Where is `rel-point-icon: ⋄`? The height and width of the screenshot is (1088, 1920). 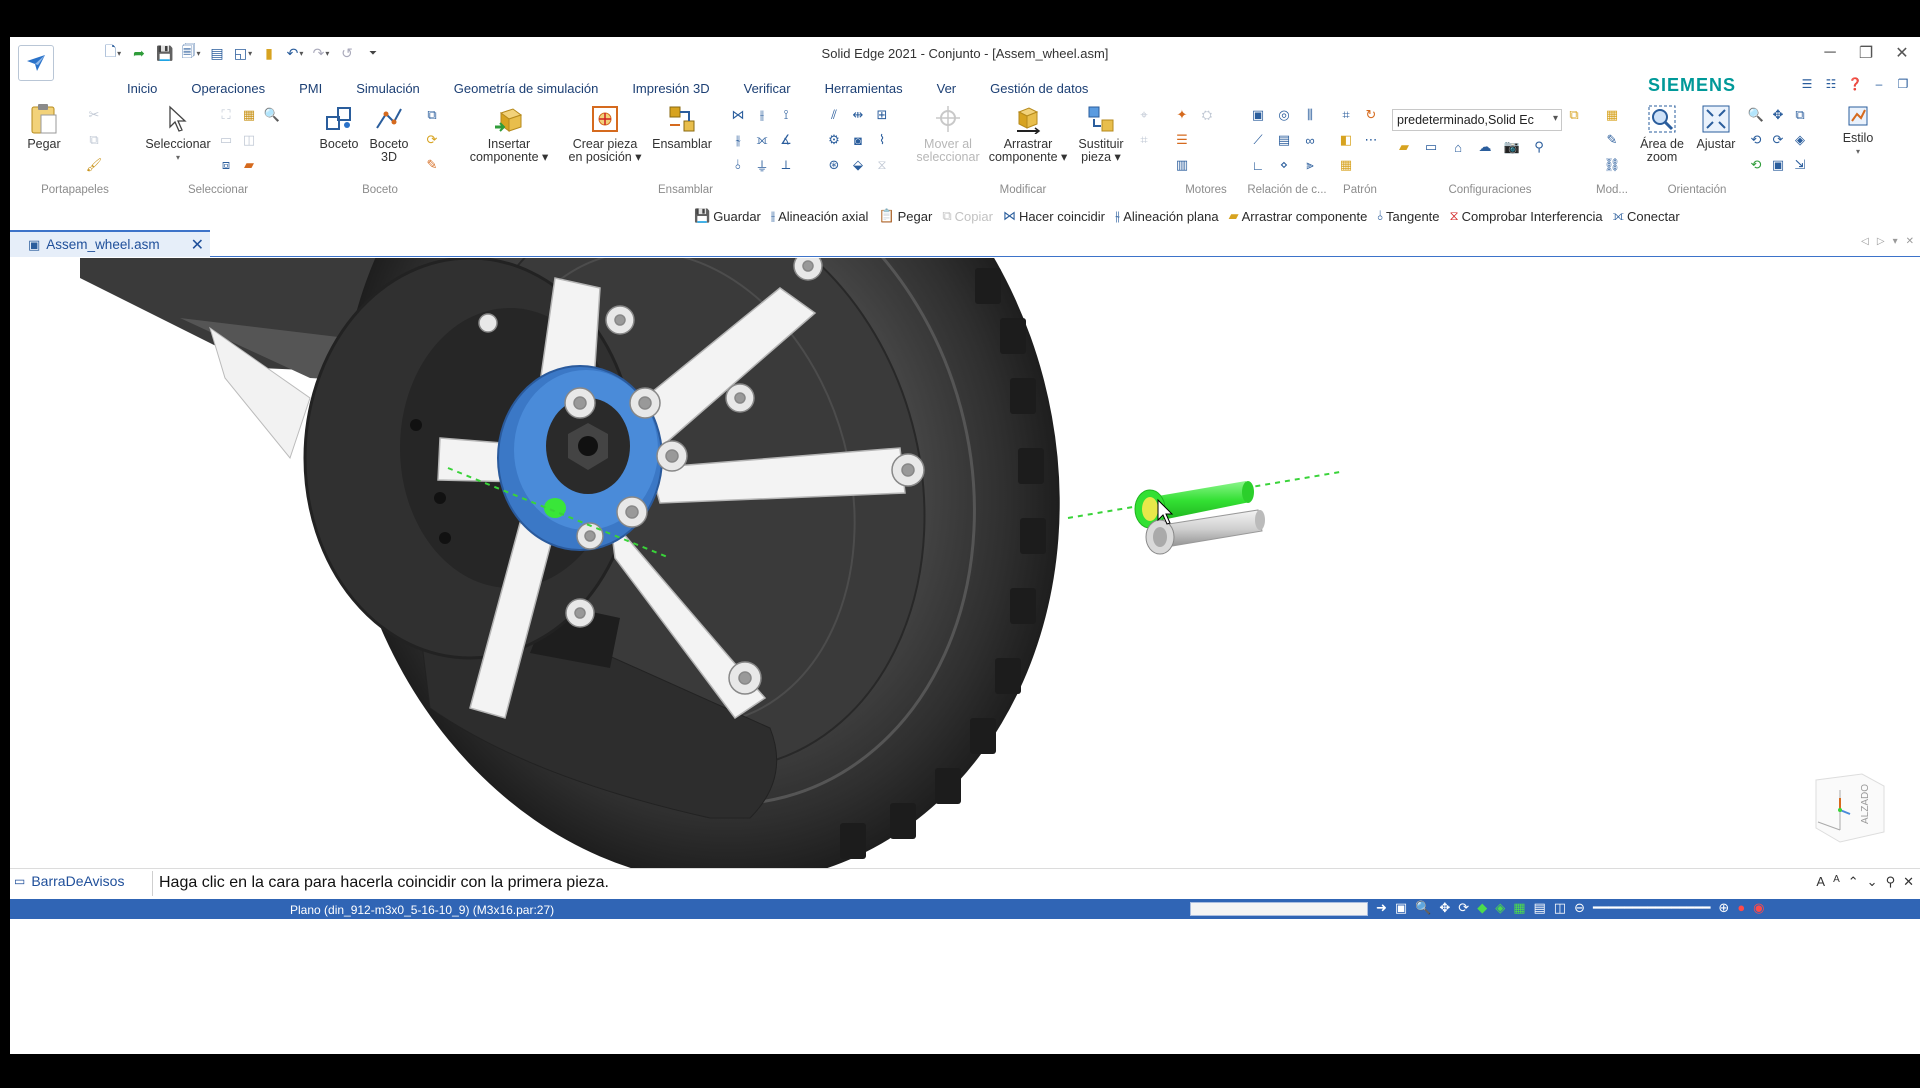
rel-point-icon: ⋄ is located at coordinates (1284, 165).